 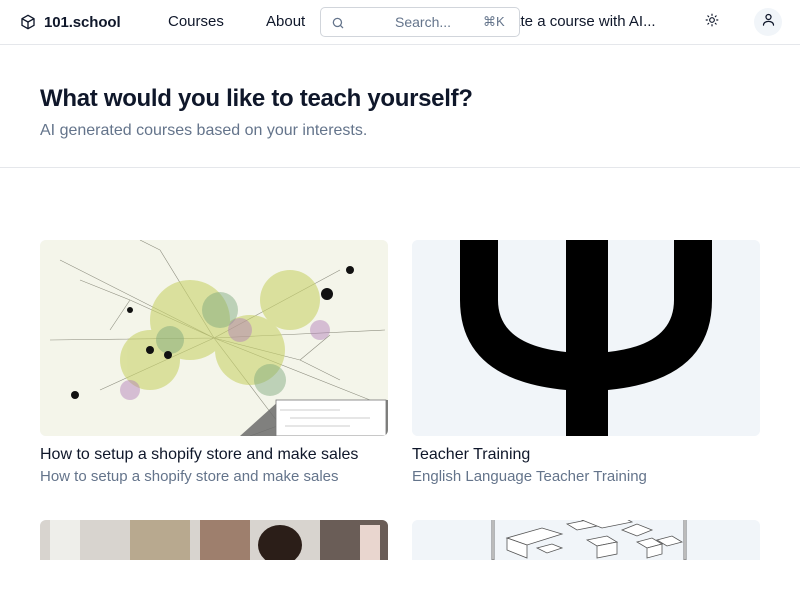 I want to click on course-thumbnail-network-graph, so click(x=214, y=338).